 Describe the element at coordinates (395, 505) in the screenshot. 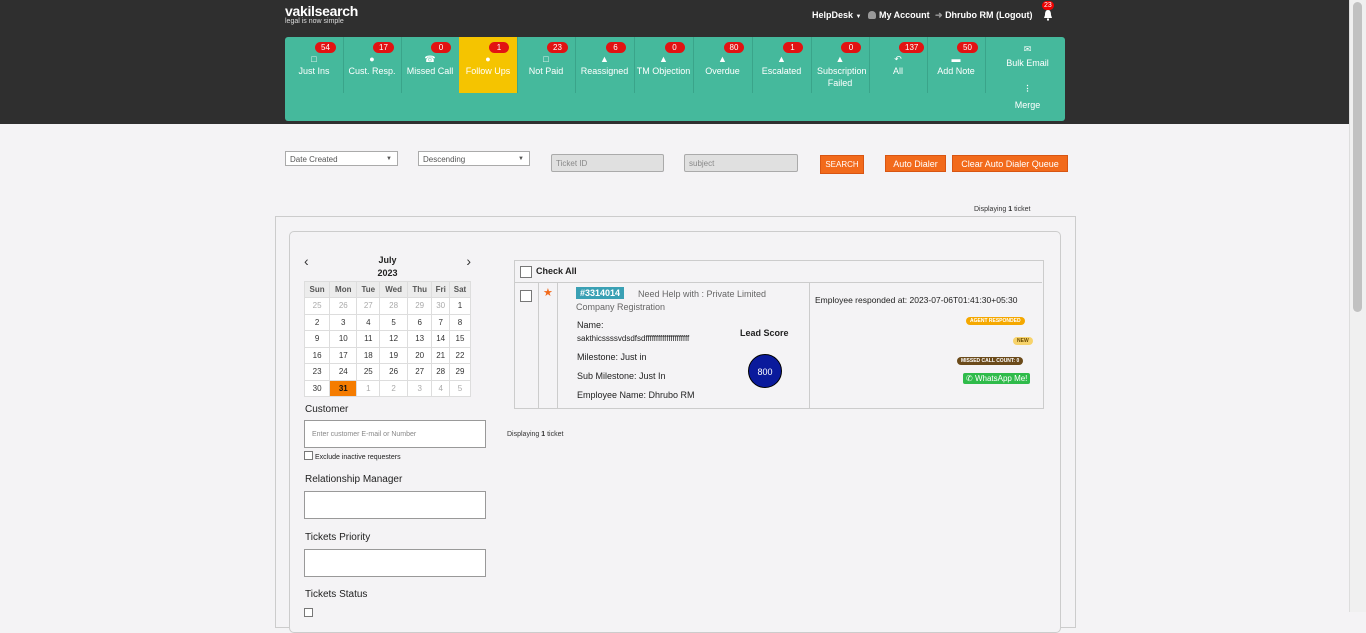

I see `relationship-manager-input` at that location.